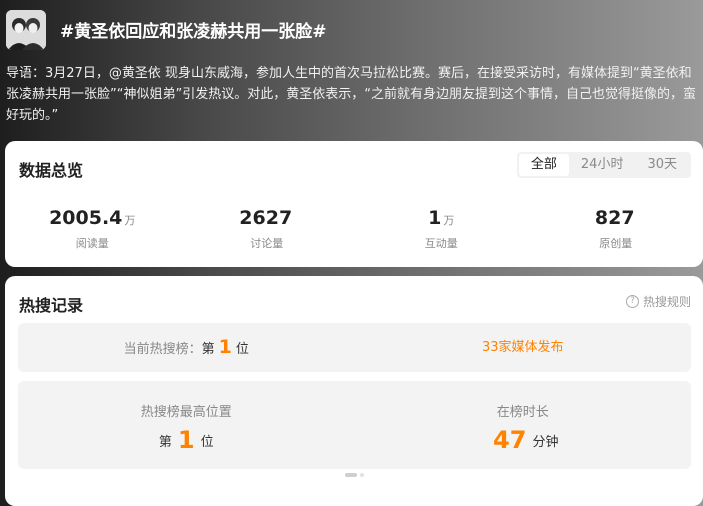 This screenshot has width=703, height=506. I want to click on tab-all: 全部, so click(544, 165).